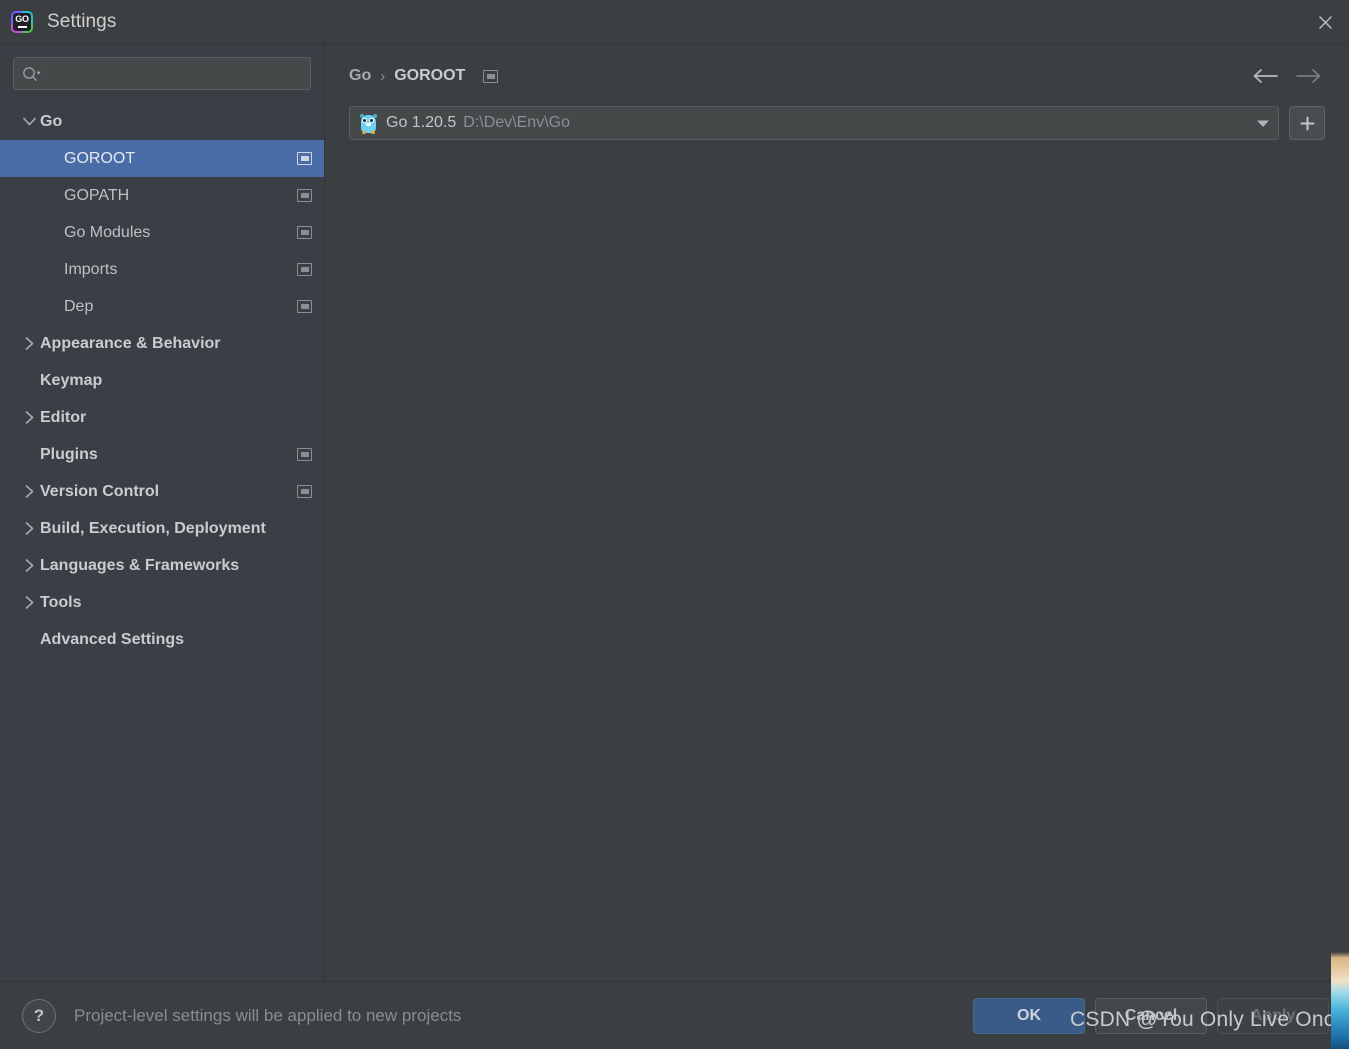 Image resolution: width=1349 pixels, height=1049 pixels. I want to click on sdk-path-label: D:\Dev\Env\Go, so click(516, 122).